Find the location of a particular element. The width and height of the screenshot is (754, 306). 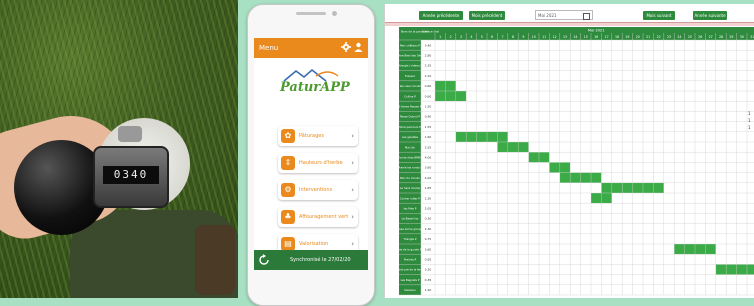

ruler-icon: ⇕ is located at coordinates (288, 163).